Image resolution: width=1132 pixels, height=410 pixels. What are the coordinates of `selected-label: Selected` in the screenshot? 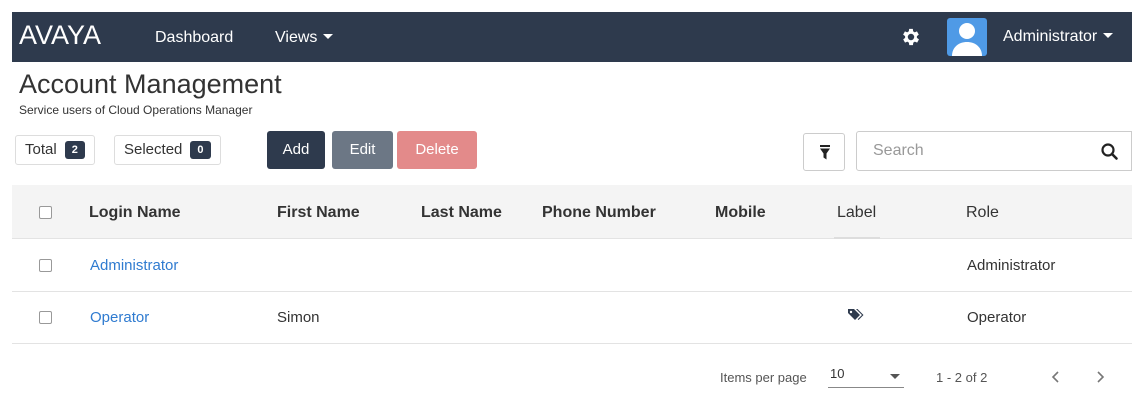 It's located at (153, 149).